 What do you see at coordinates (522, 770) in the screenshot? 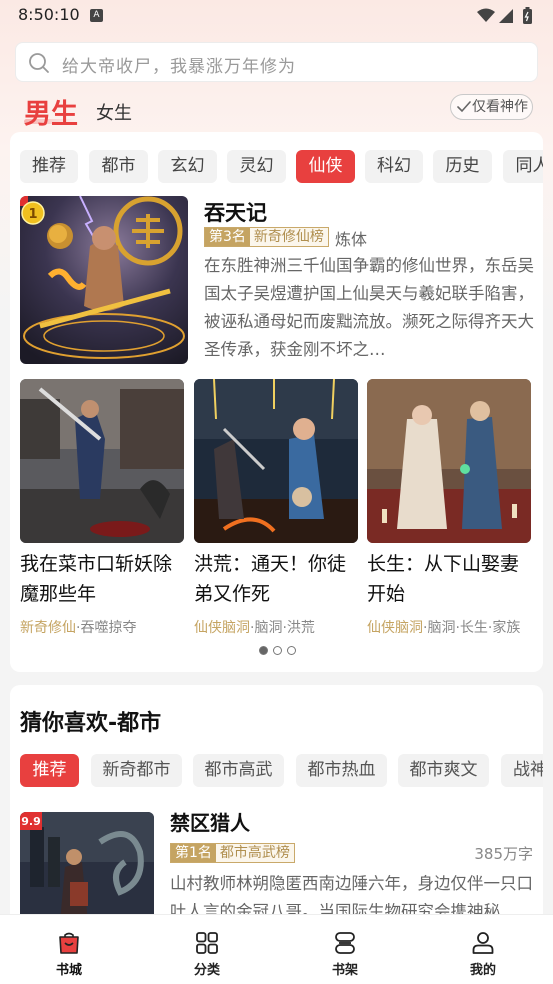
I see `chip-war-god: 战神` at bounding box center [522, 770].